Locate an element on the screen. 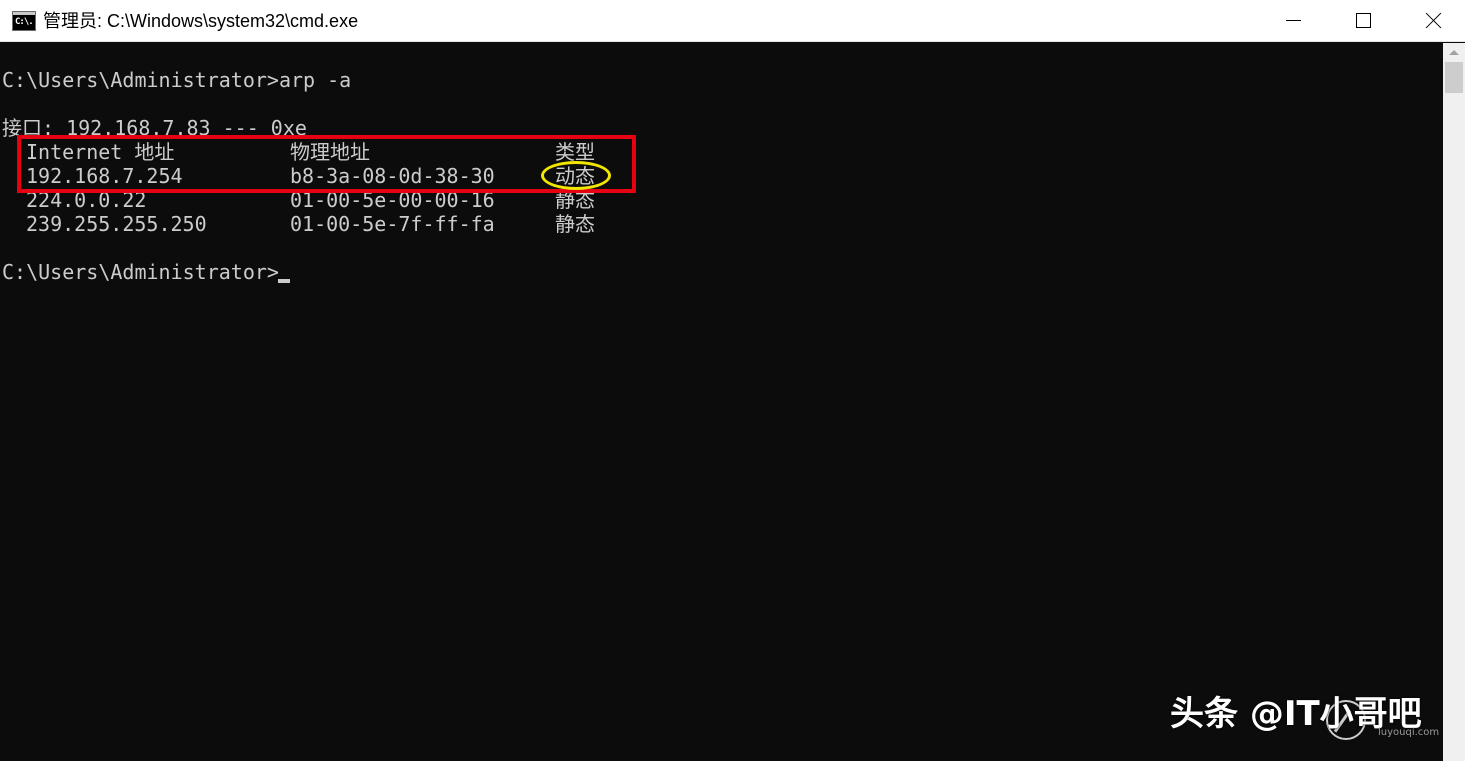  close-icon is located at coordinates (1433, 20).